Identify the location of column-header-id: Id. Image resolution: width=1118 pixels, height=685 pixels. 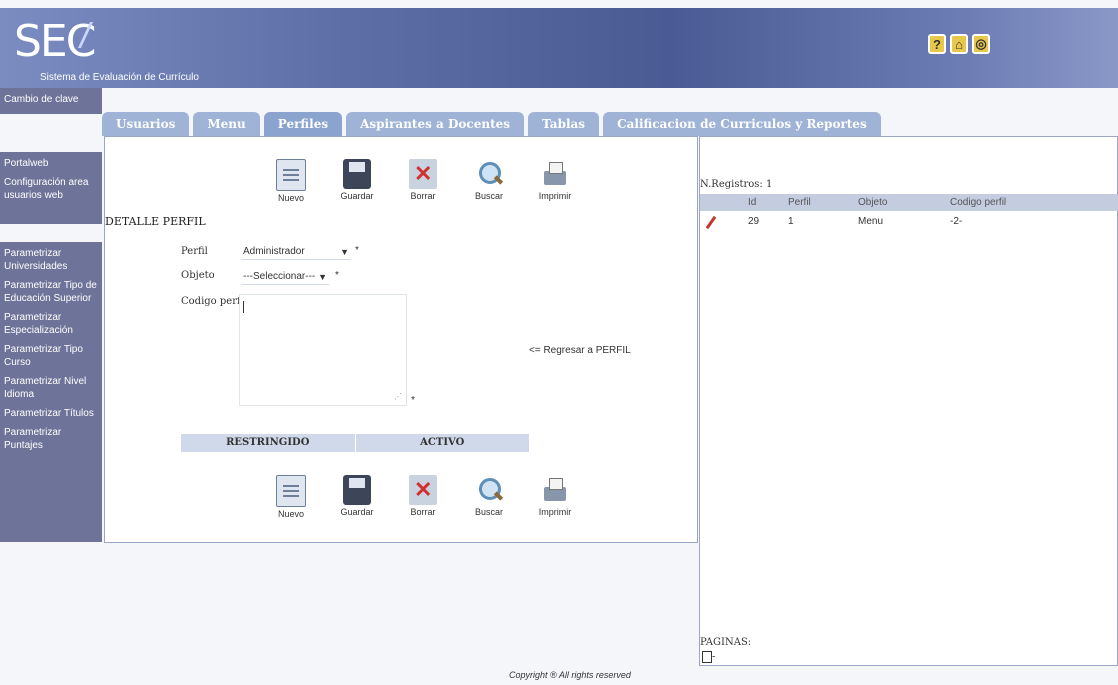
(768, 202).